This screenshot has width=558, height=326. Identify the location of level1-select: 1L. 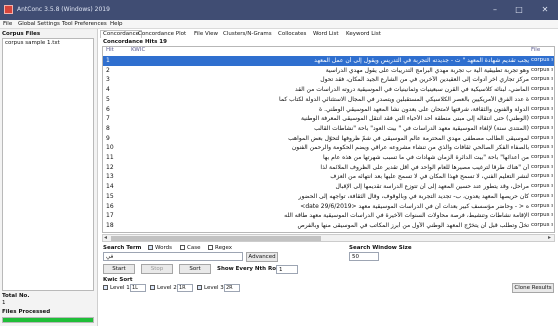
(138, 288).